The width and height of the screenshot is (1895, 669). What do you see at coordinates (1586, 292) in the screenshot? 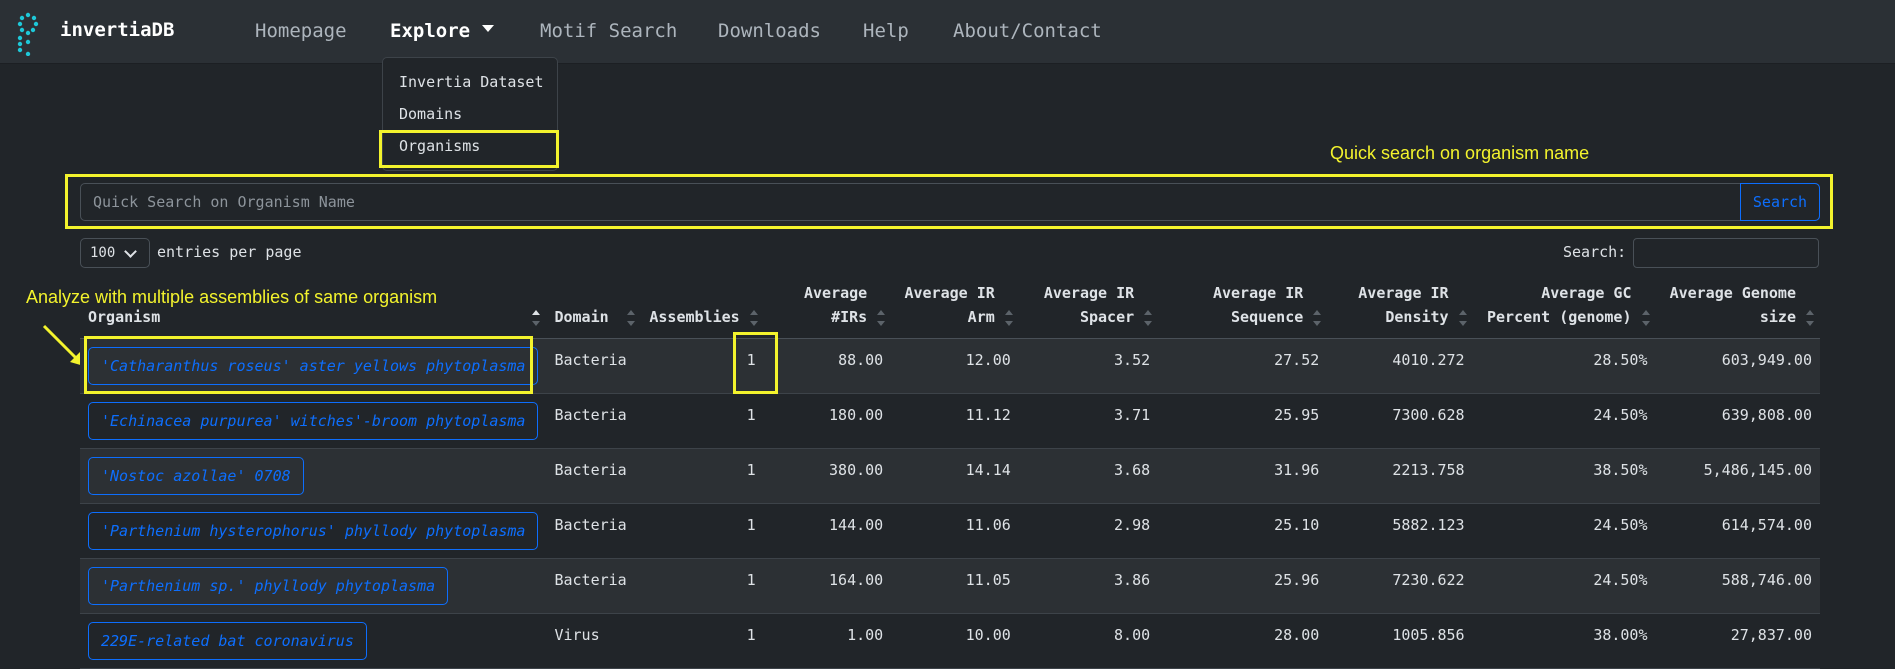
I see `header-text: Average GC` at bounding box center [1586, 292].